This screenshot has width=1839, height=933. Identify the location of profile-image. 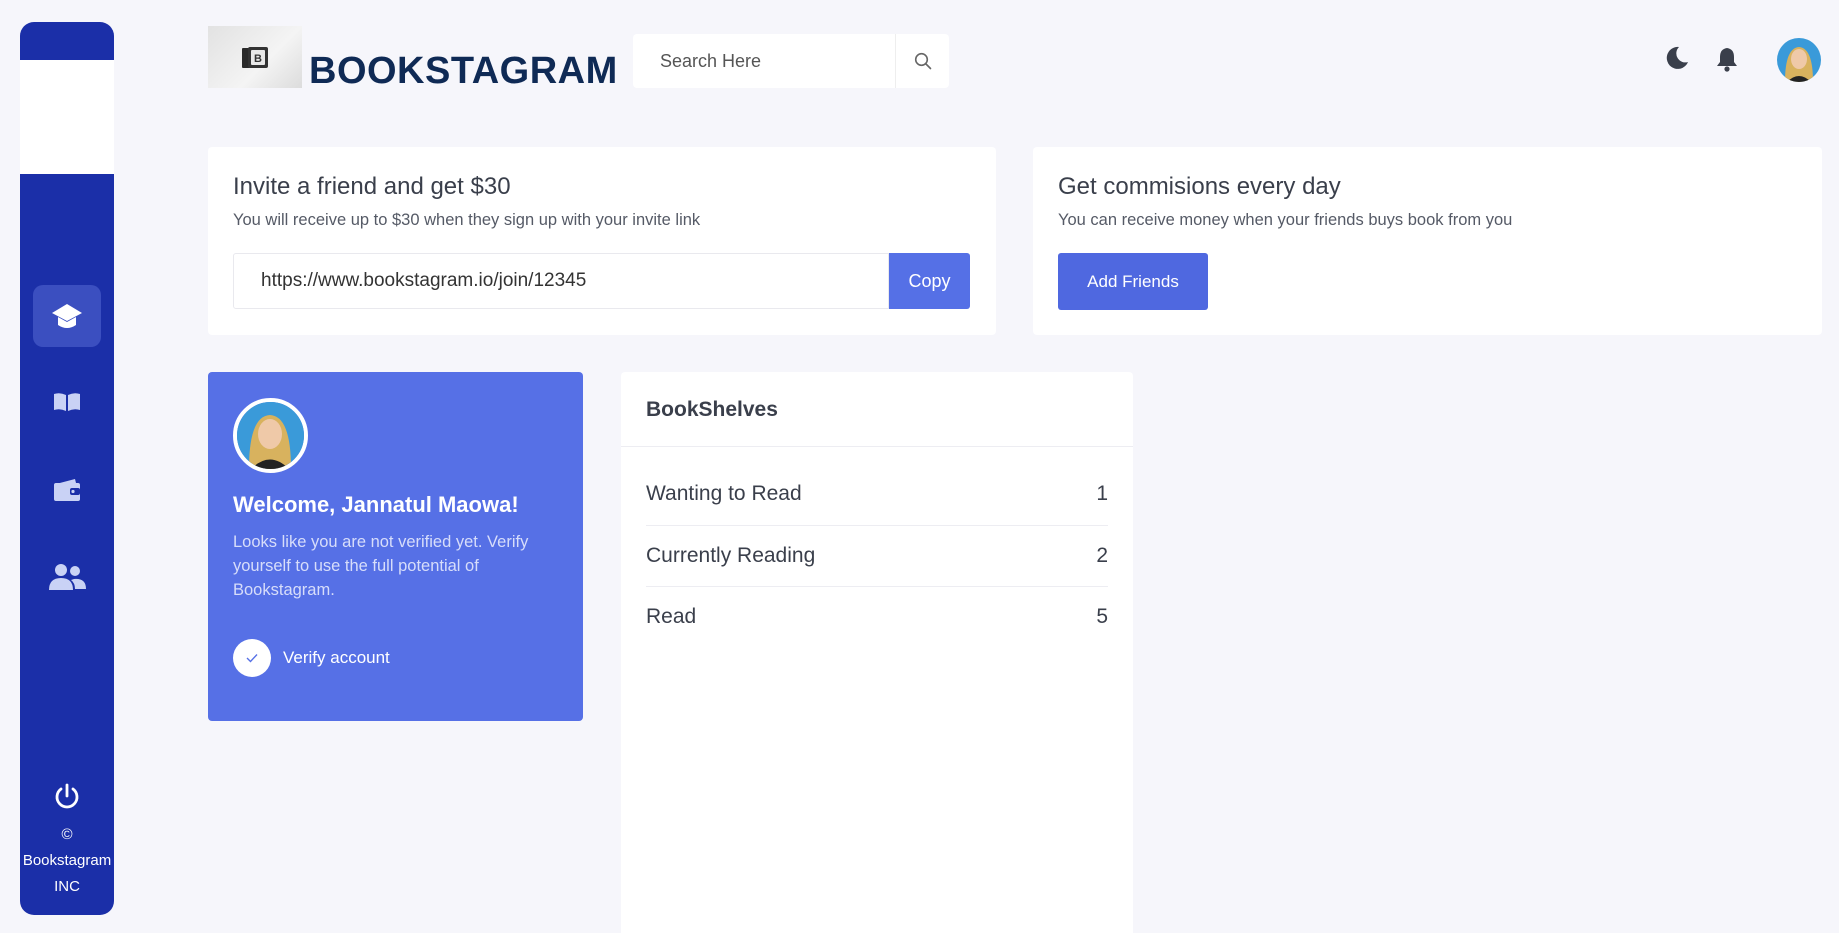
(270, 435).